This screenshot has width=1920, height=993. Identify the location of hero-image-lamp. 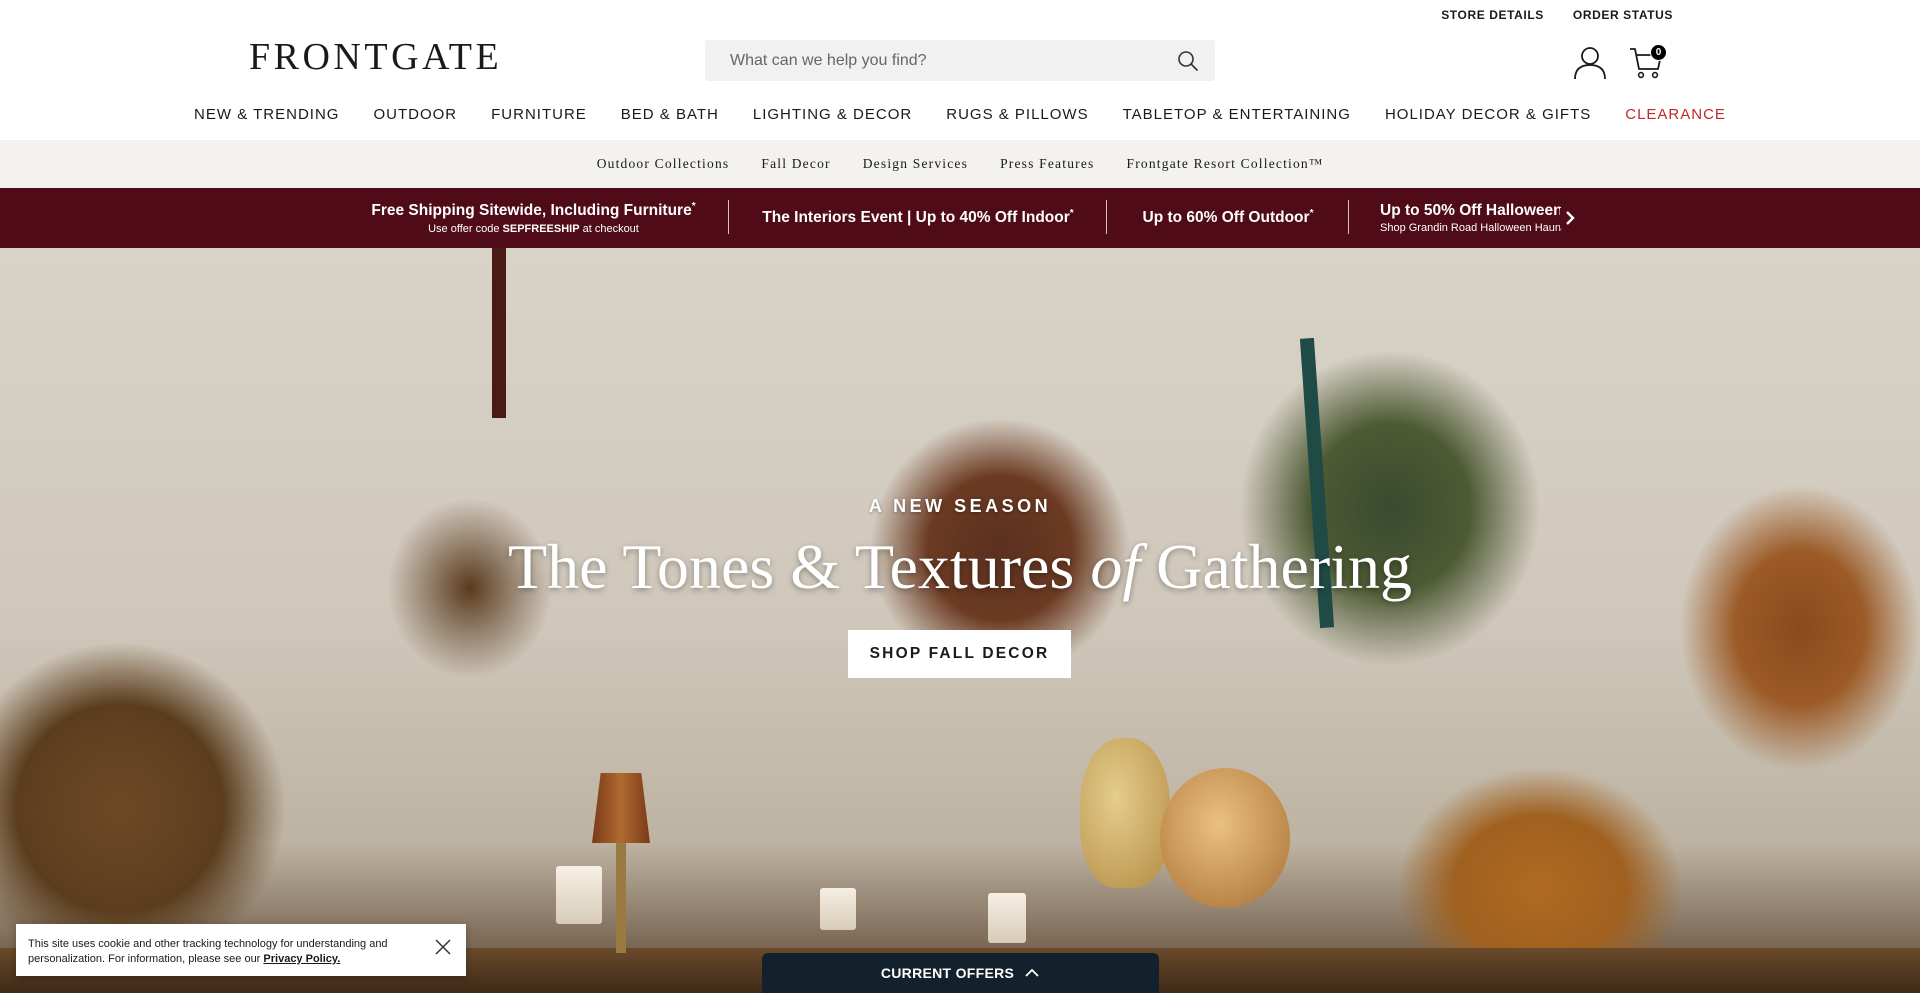
(621, 808).